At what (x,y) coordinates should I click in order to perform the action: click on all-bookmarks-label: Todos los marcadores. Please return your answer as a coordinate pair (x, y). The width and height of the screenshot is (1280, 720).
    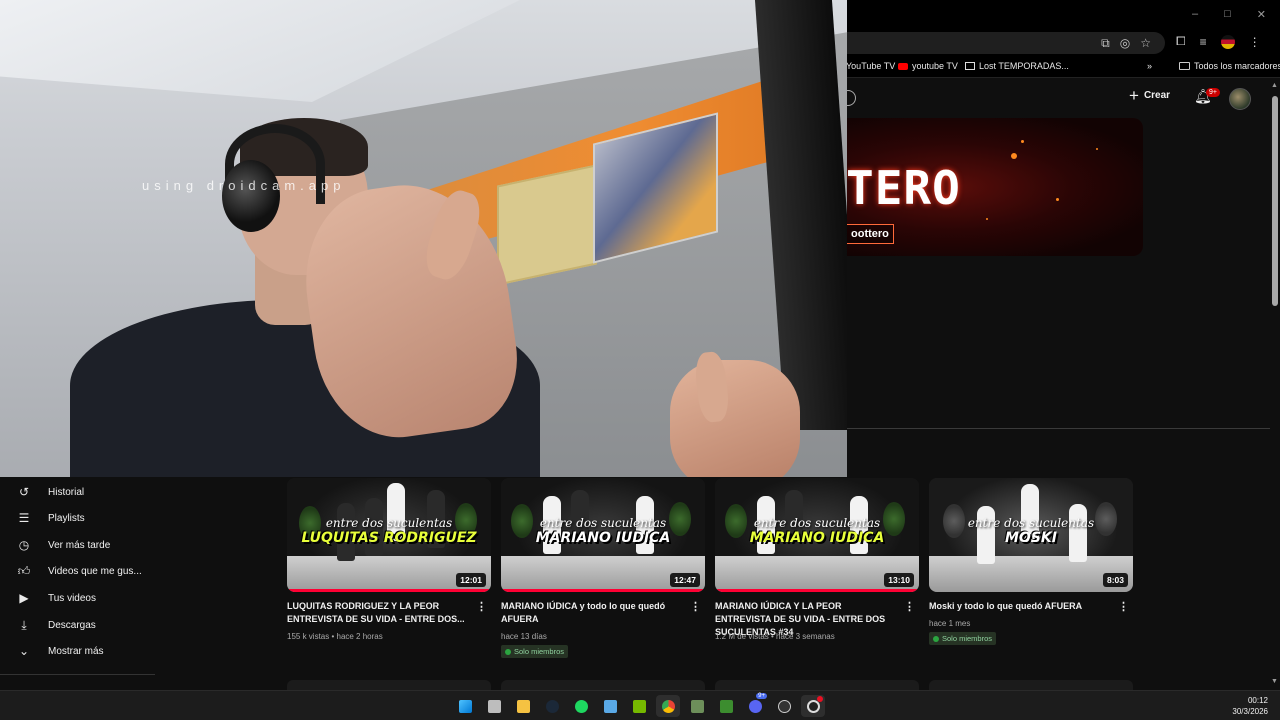
    Looking at the image, I should click on (1237, 66).